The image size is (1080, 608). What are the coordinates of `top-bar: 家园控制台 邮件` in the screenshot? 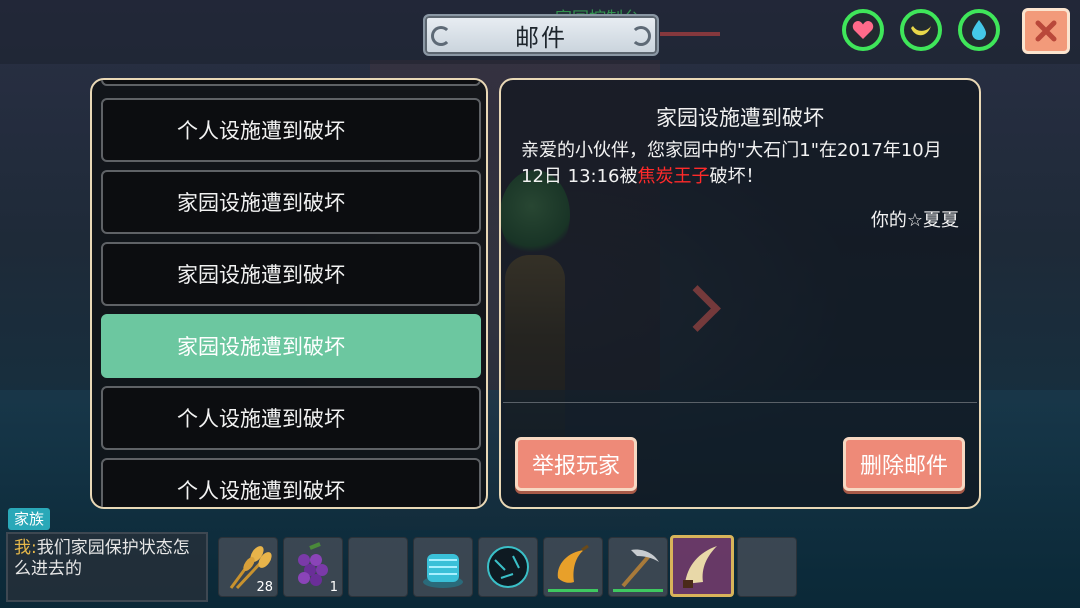 It's located at (540, 32).